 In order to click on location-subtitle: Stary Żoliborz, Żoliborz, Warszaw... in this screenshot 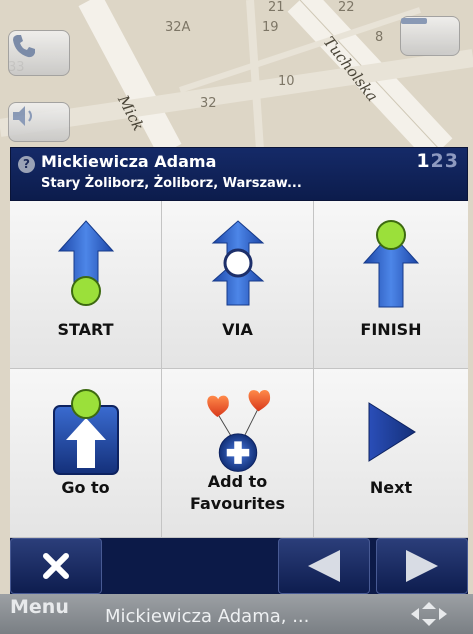, I will do `click(171, 183)`.